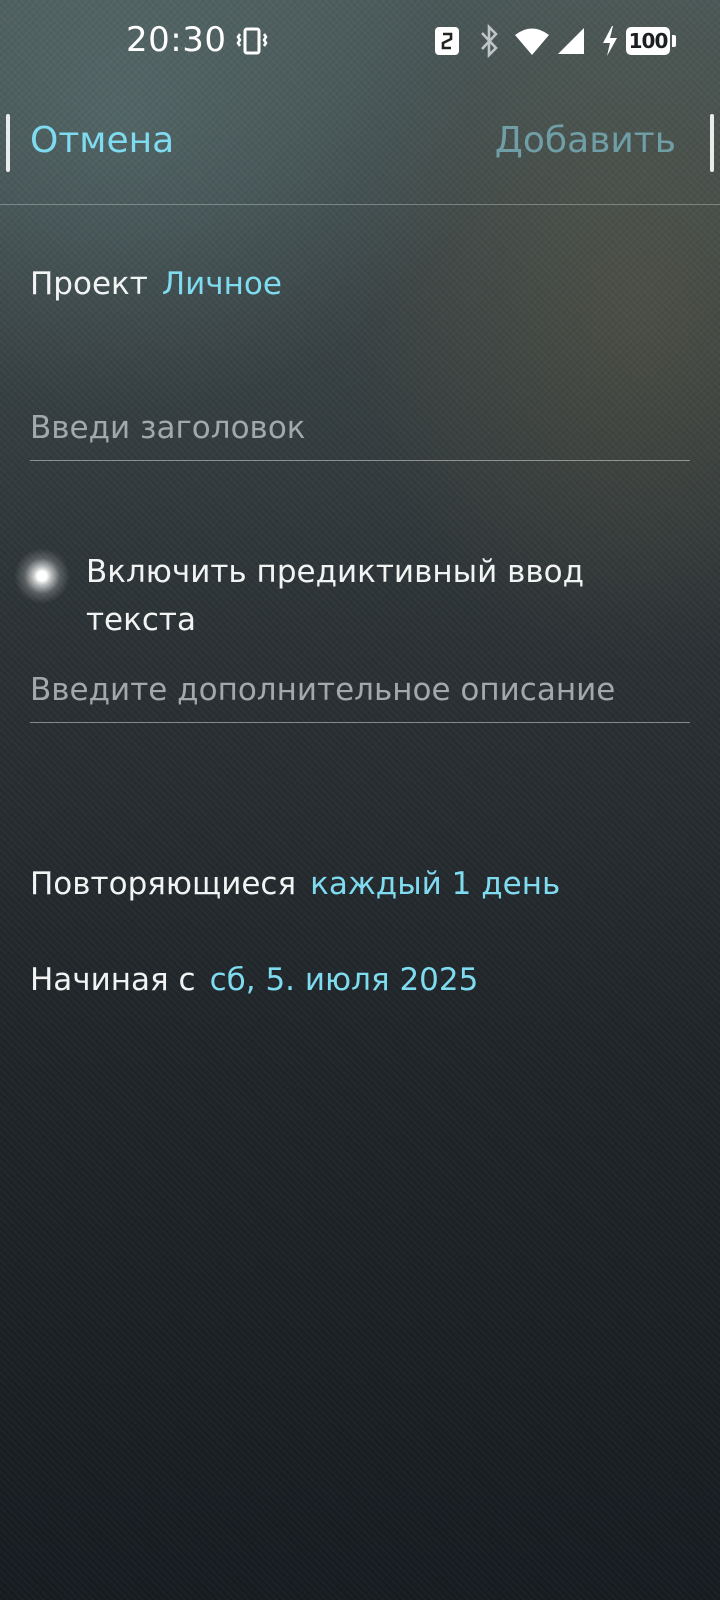 The width and height of the screenshot is (720, 1600). What do you see at coordinates (163, 884) in the screenshot?
I see `repeat-label: Повторяющиеся` at bounding box center [163, 884].